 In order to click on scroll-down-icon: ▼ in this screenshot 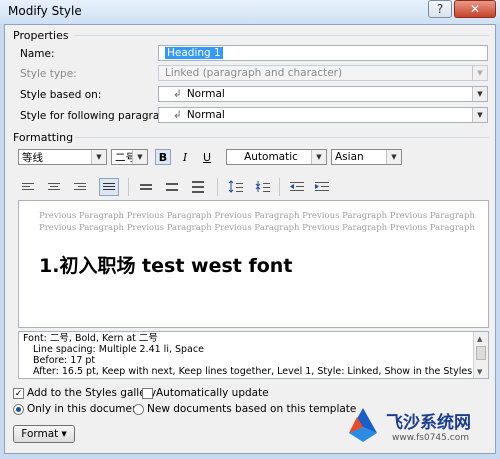, I will do `click(479, 372)`.